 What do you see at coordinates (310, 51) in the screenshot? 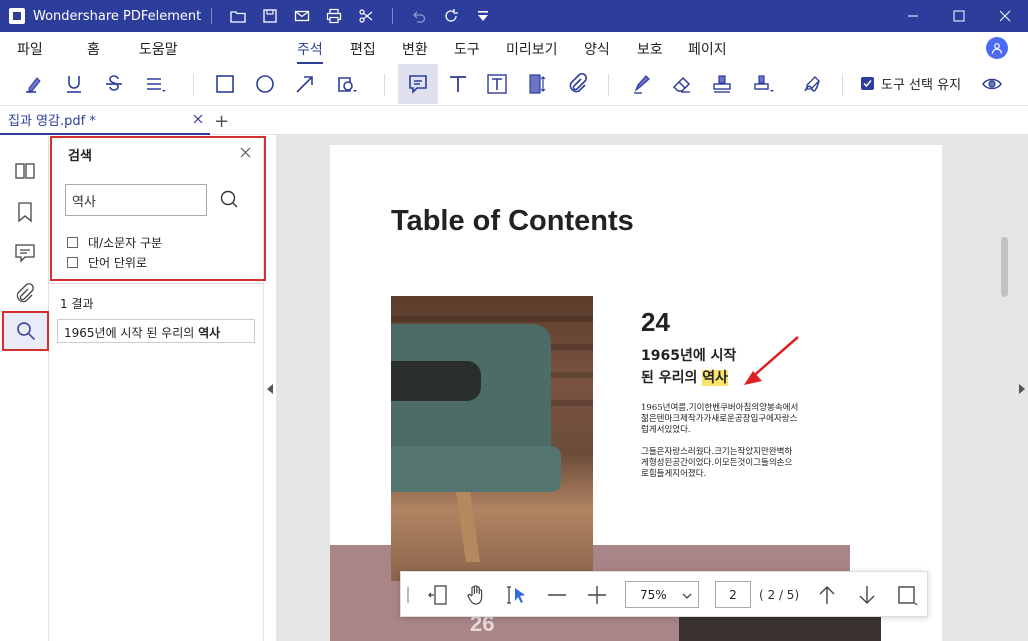
I see `menu-comment: 주석` at bounding box center [310, 51].